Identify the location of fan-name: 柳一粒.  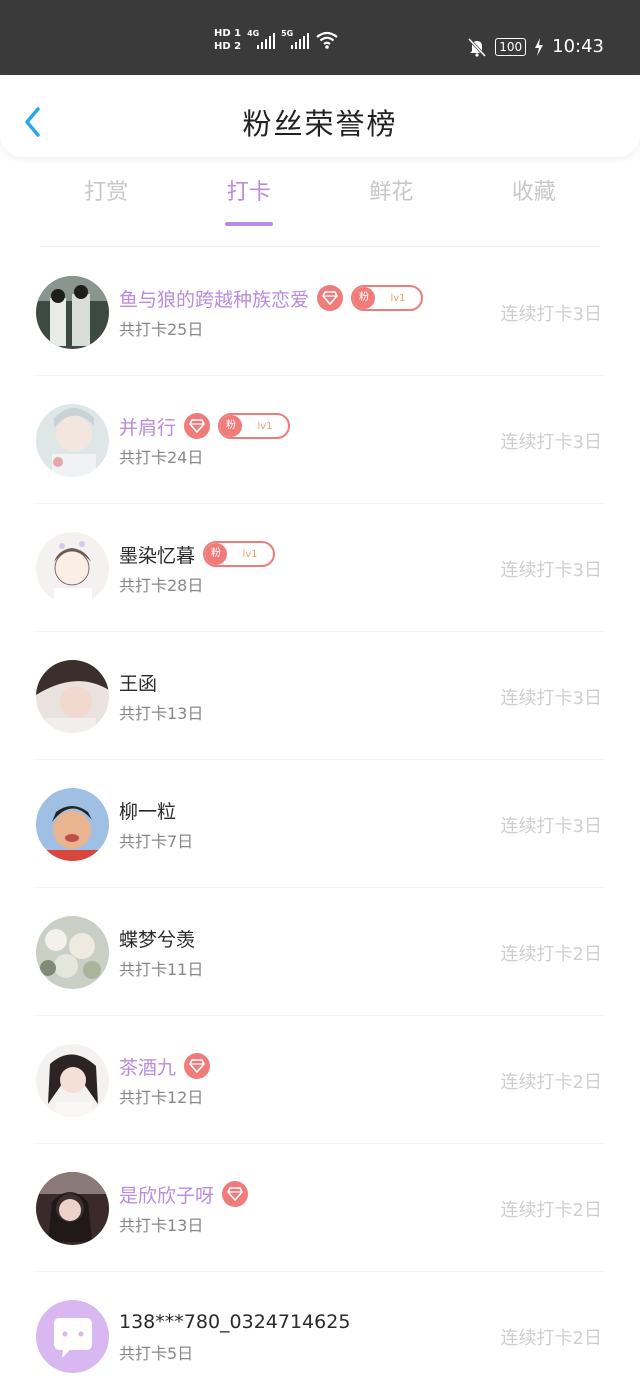
(147, 810).